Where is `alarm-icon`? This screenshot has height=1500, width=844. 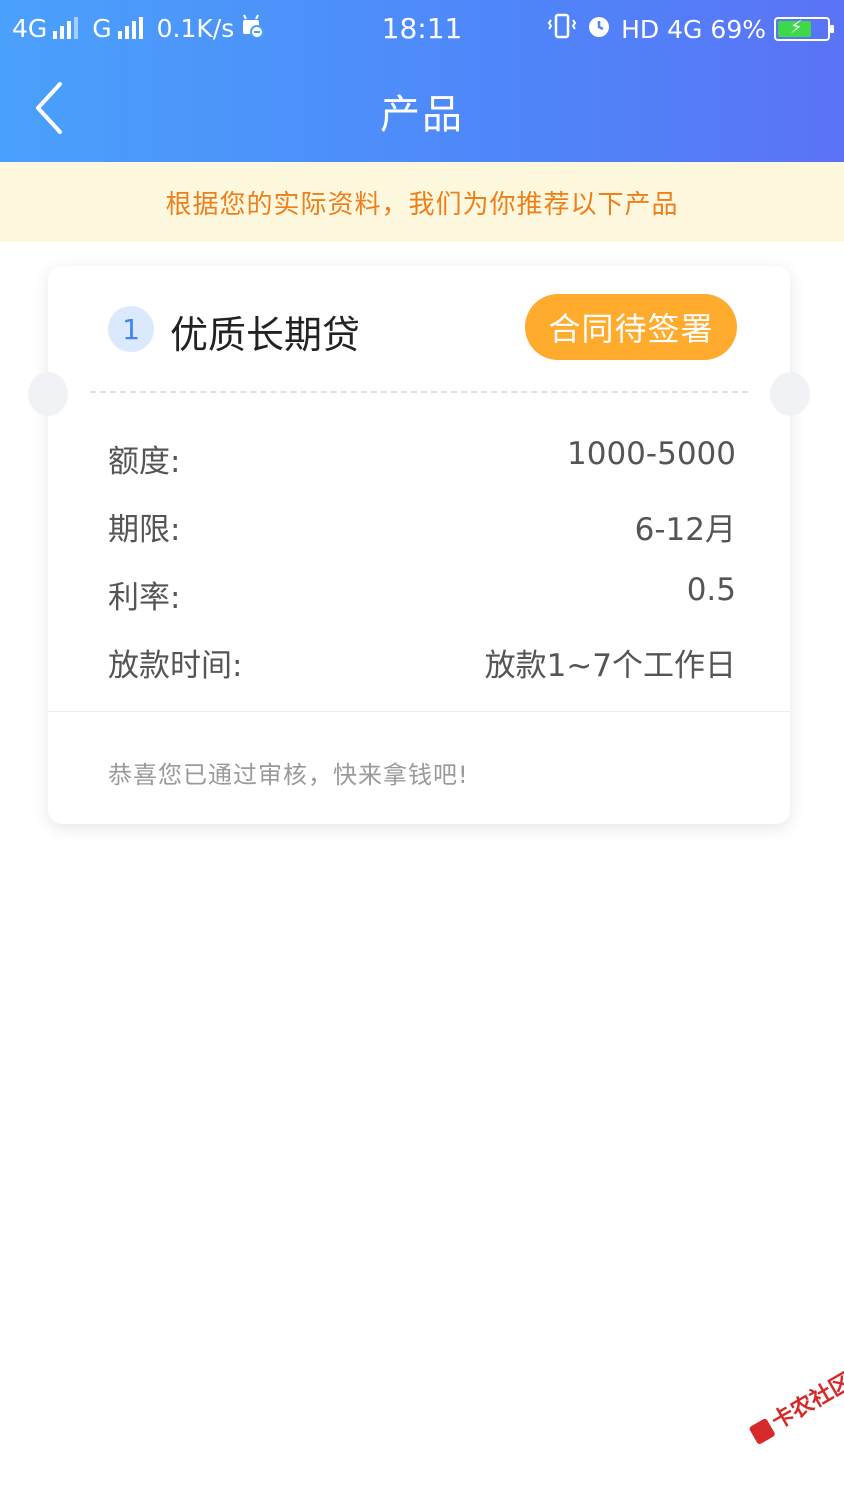
alarm-icon is located at coordinates (599, 29).